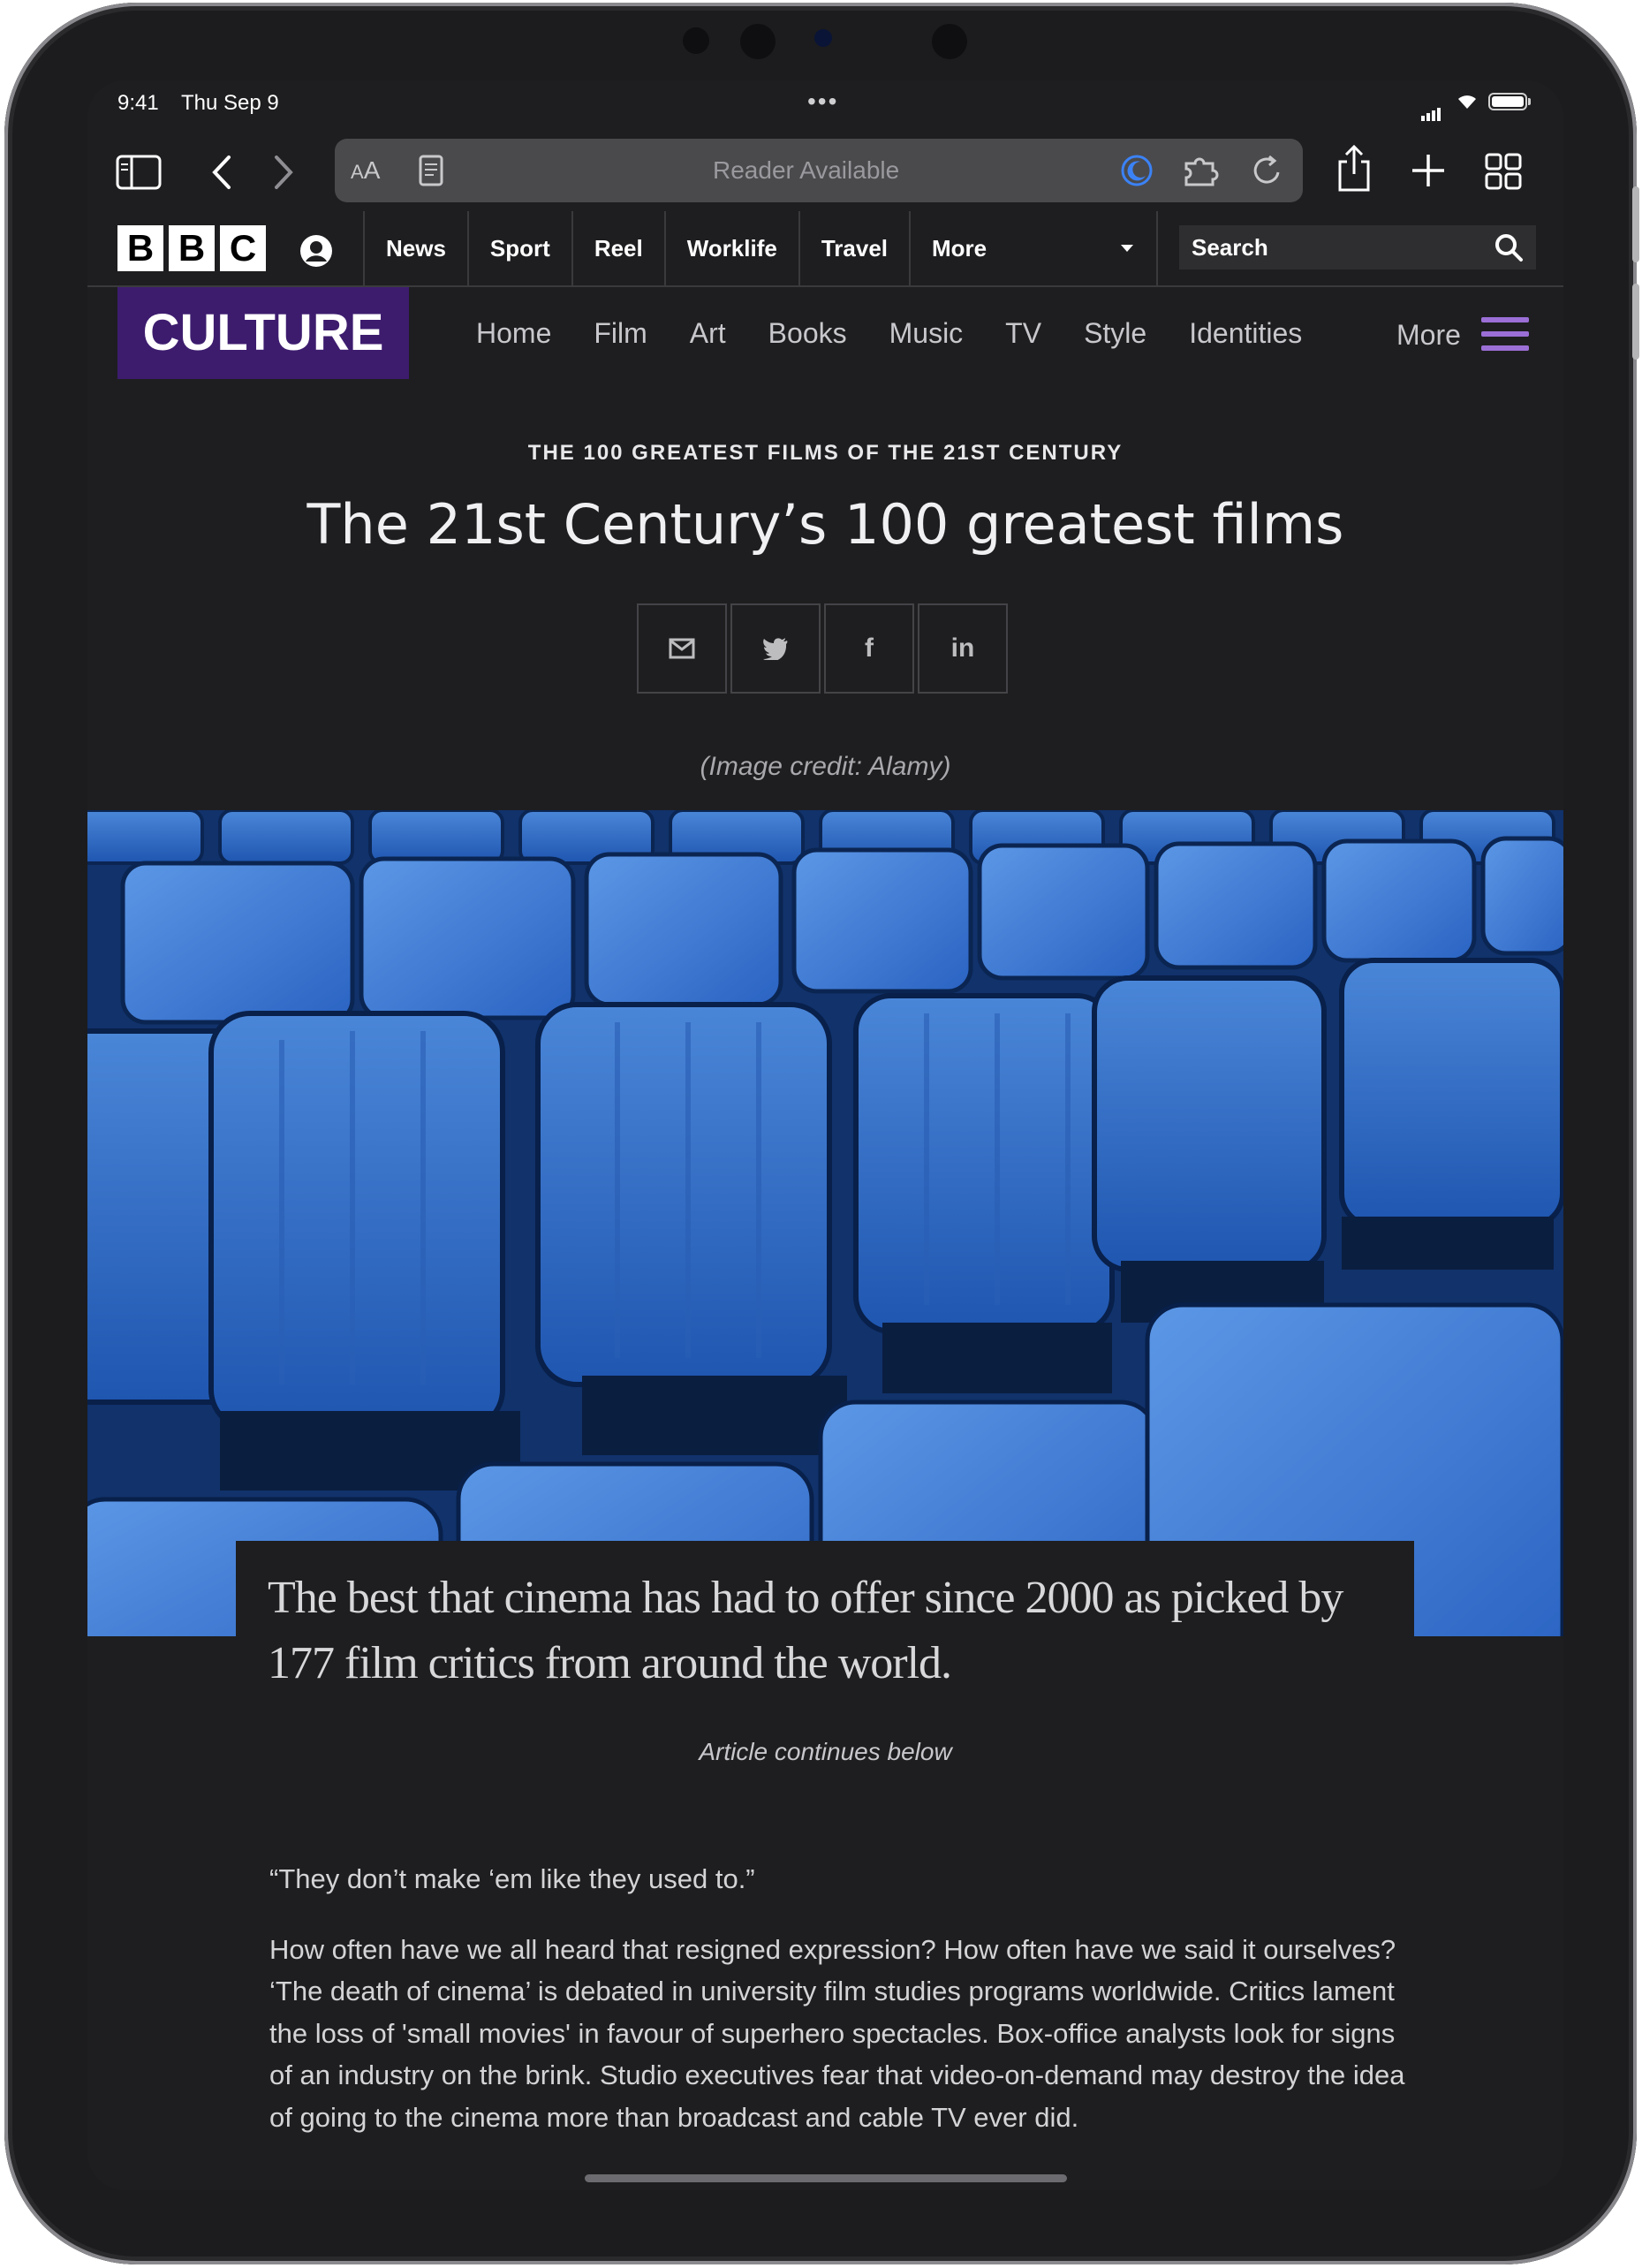 Image resolution: width=1642 pixels, height=2268 pixels. Describe the element at coordinates (806, 170) in the screenshot. I see `address-text: Reader Available` at that location.